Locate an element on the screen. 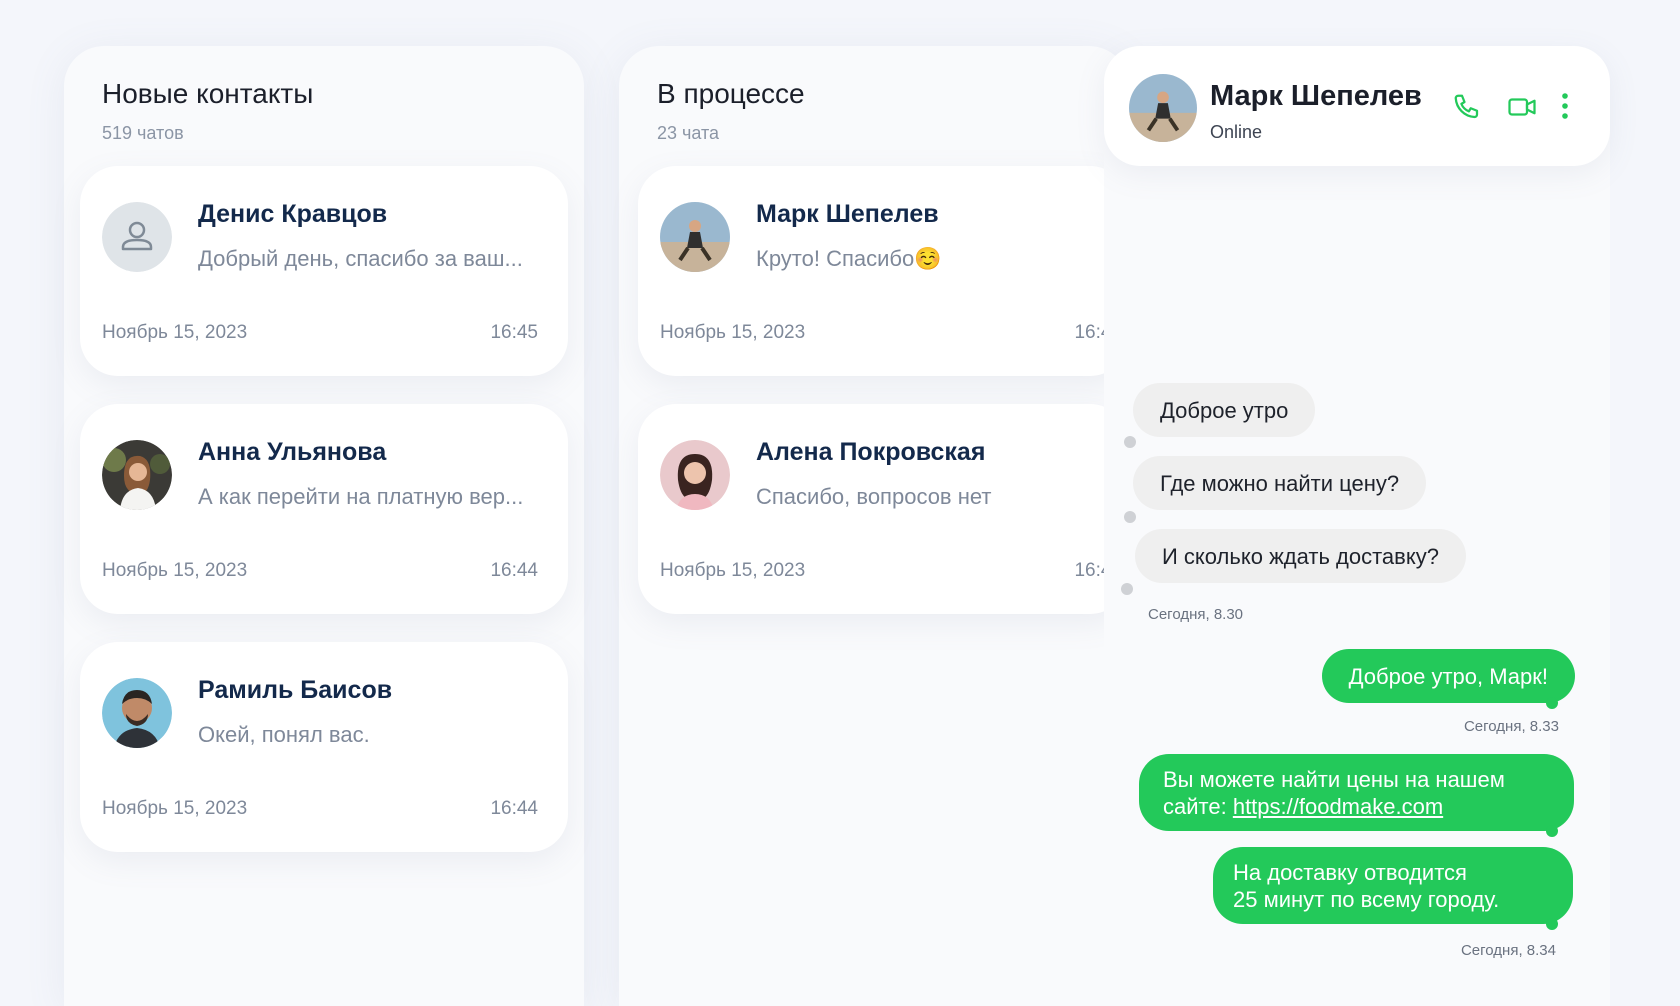 Image resolution: width=1680 pixels, height=1006 pixels. outgoing-message: Доброе утро, Марк! is located at coordinates (1448, 676).